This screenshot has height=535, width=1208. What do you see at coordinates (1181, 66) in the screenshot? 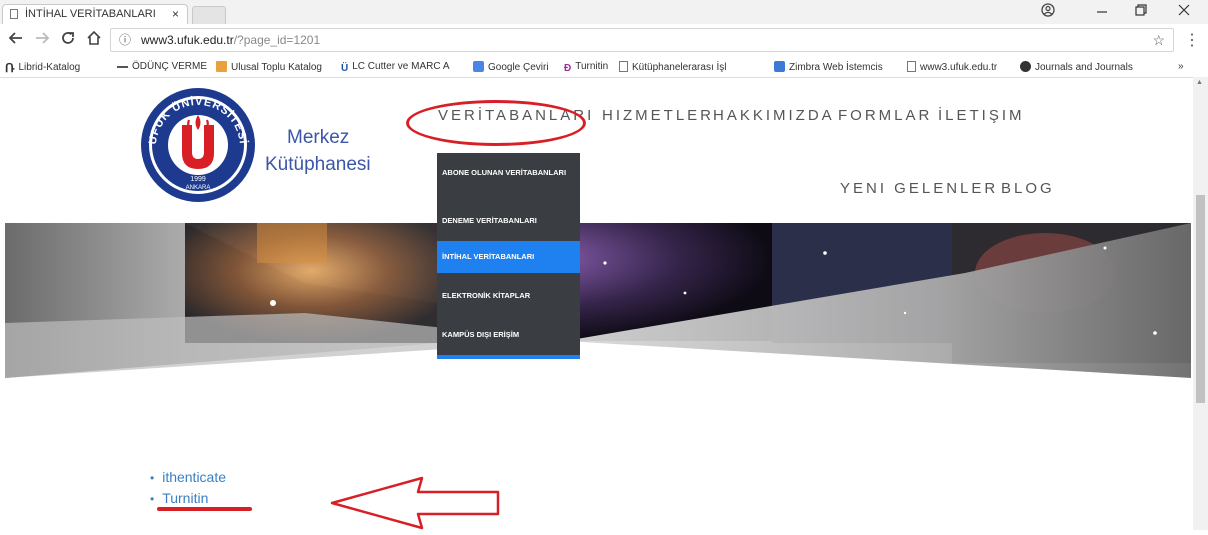
I see `more-bookmarks-button: »` at bounding box center [1181, 66].